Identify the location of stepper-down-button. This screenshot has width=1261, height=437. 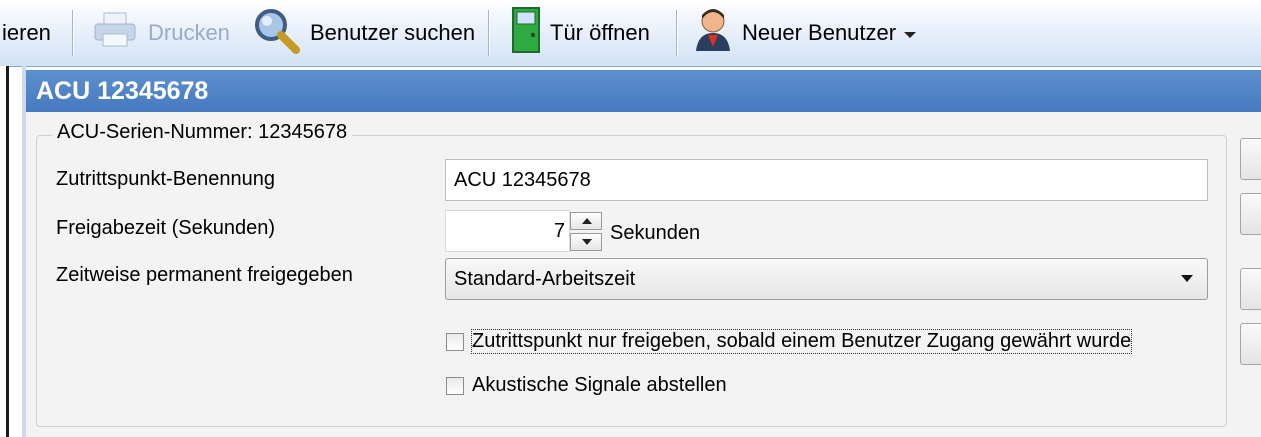
(586, 242).